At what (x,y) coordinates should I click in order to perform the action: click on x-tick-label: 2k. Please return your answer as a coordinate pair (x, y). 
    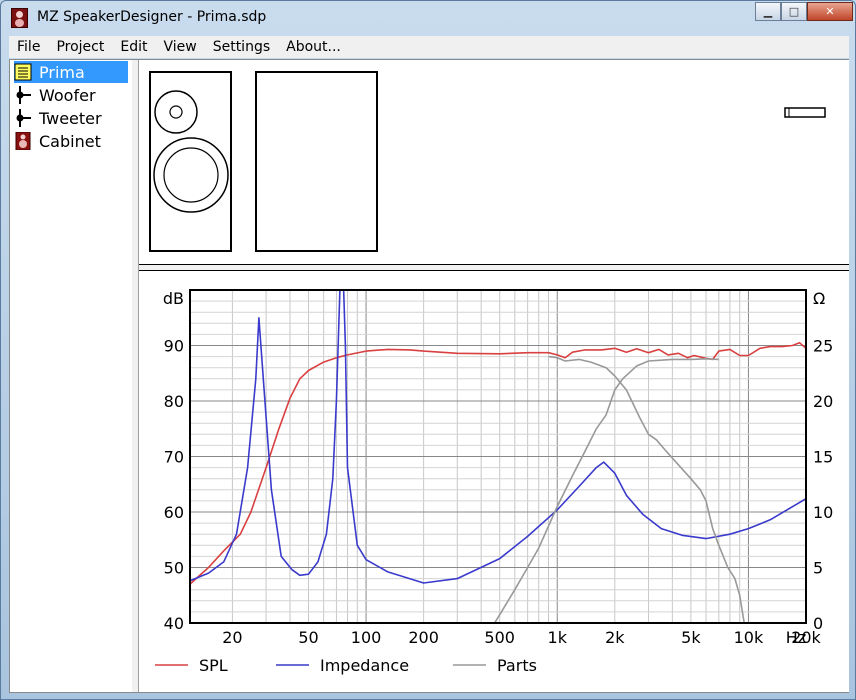
    Looking at the image, I should click on (615, 637).